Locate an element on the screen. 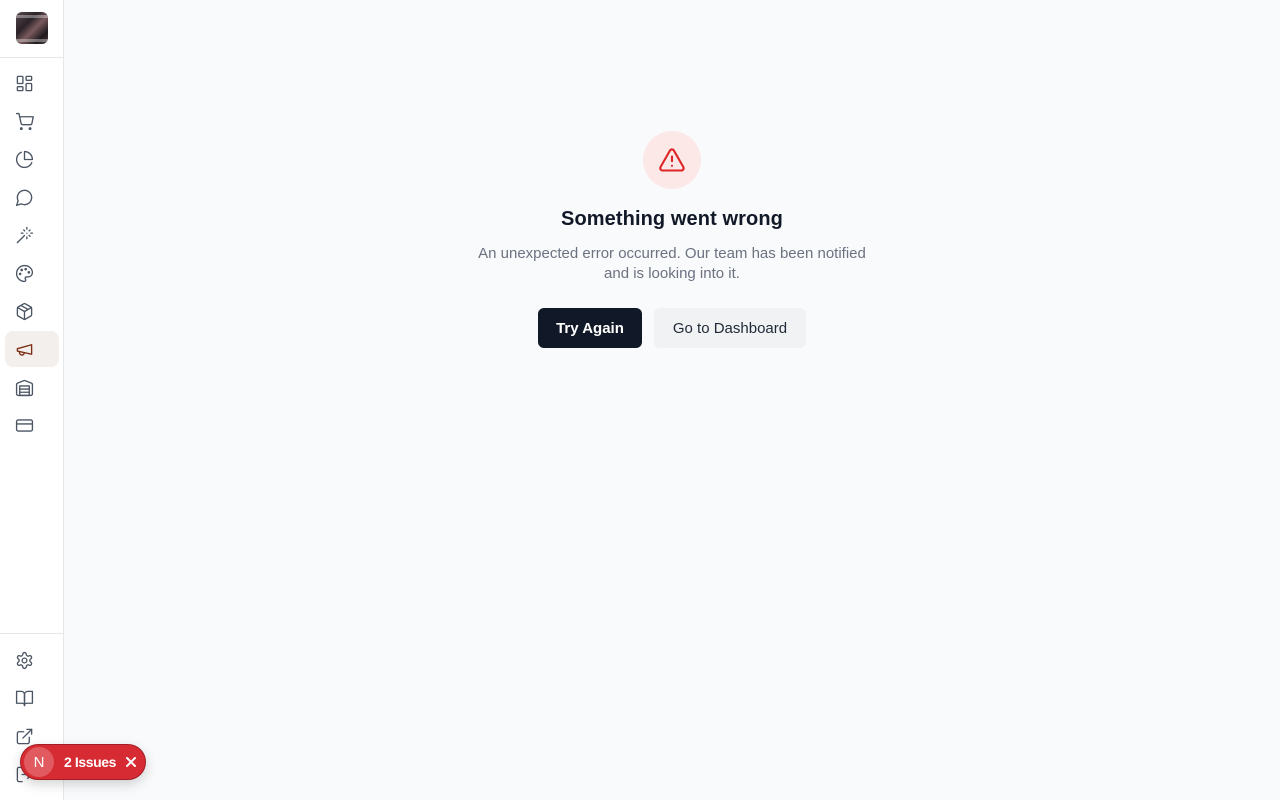  issues-avatar: N is located at coordinates (39, 762).